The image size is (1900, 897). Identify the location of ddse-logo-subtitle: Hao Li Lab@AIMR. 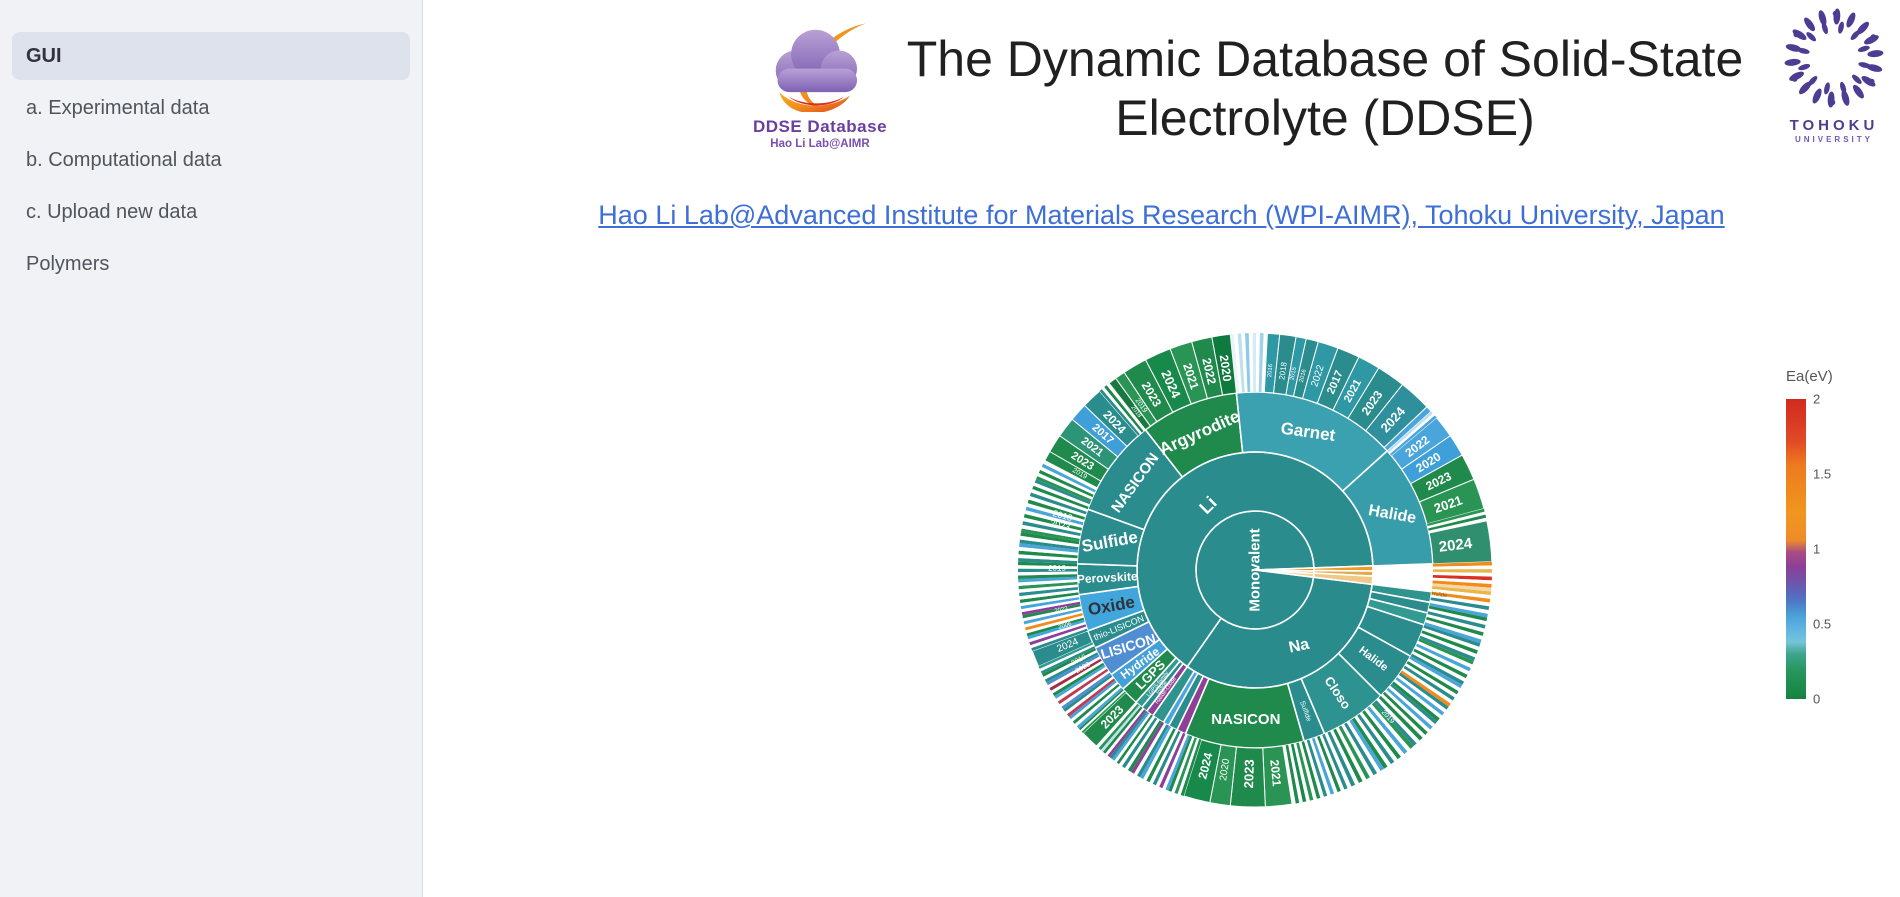
(820, 144).